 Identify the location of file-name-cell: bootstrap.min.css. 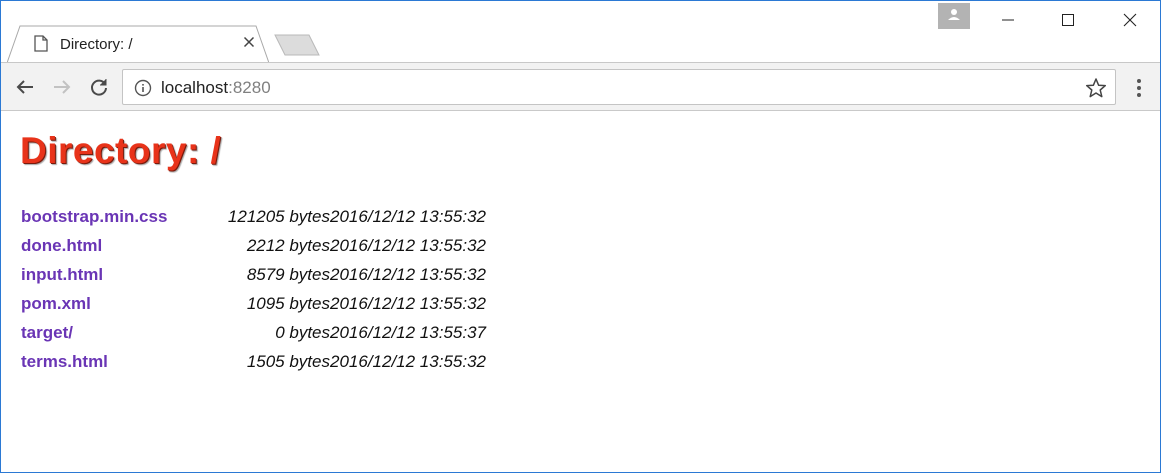
(115, 216).